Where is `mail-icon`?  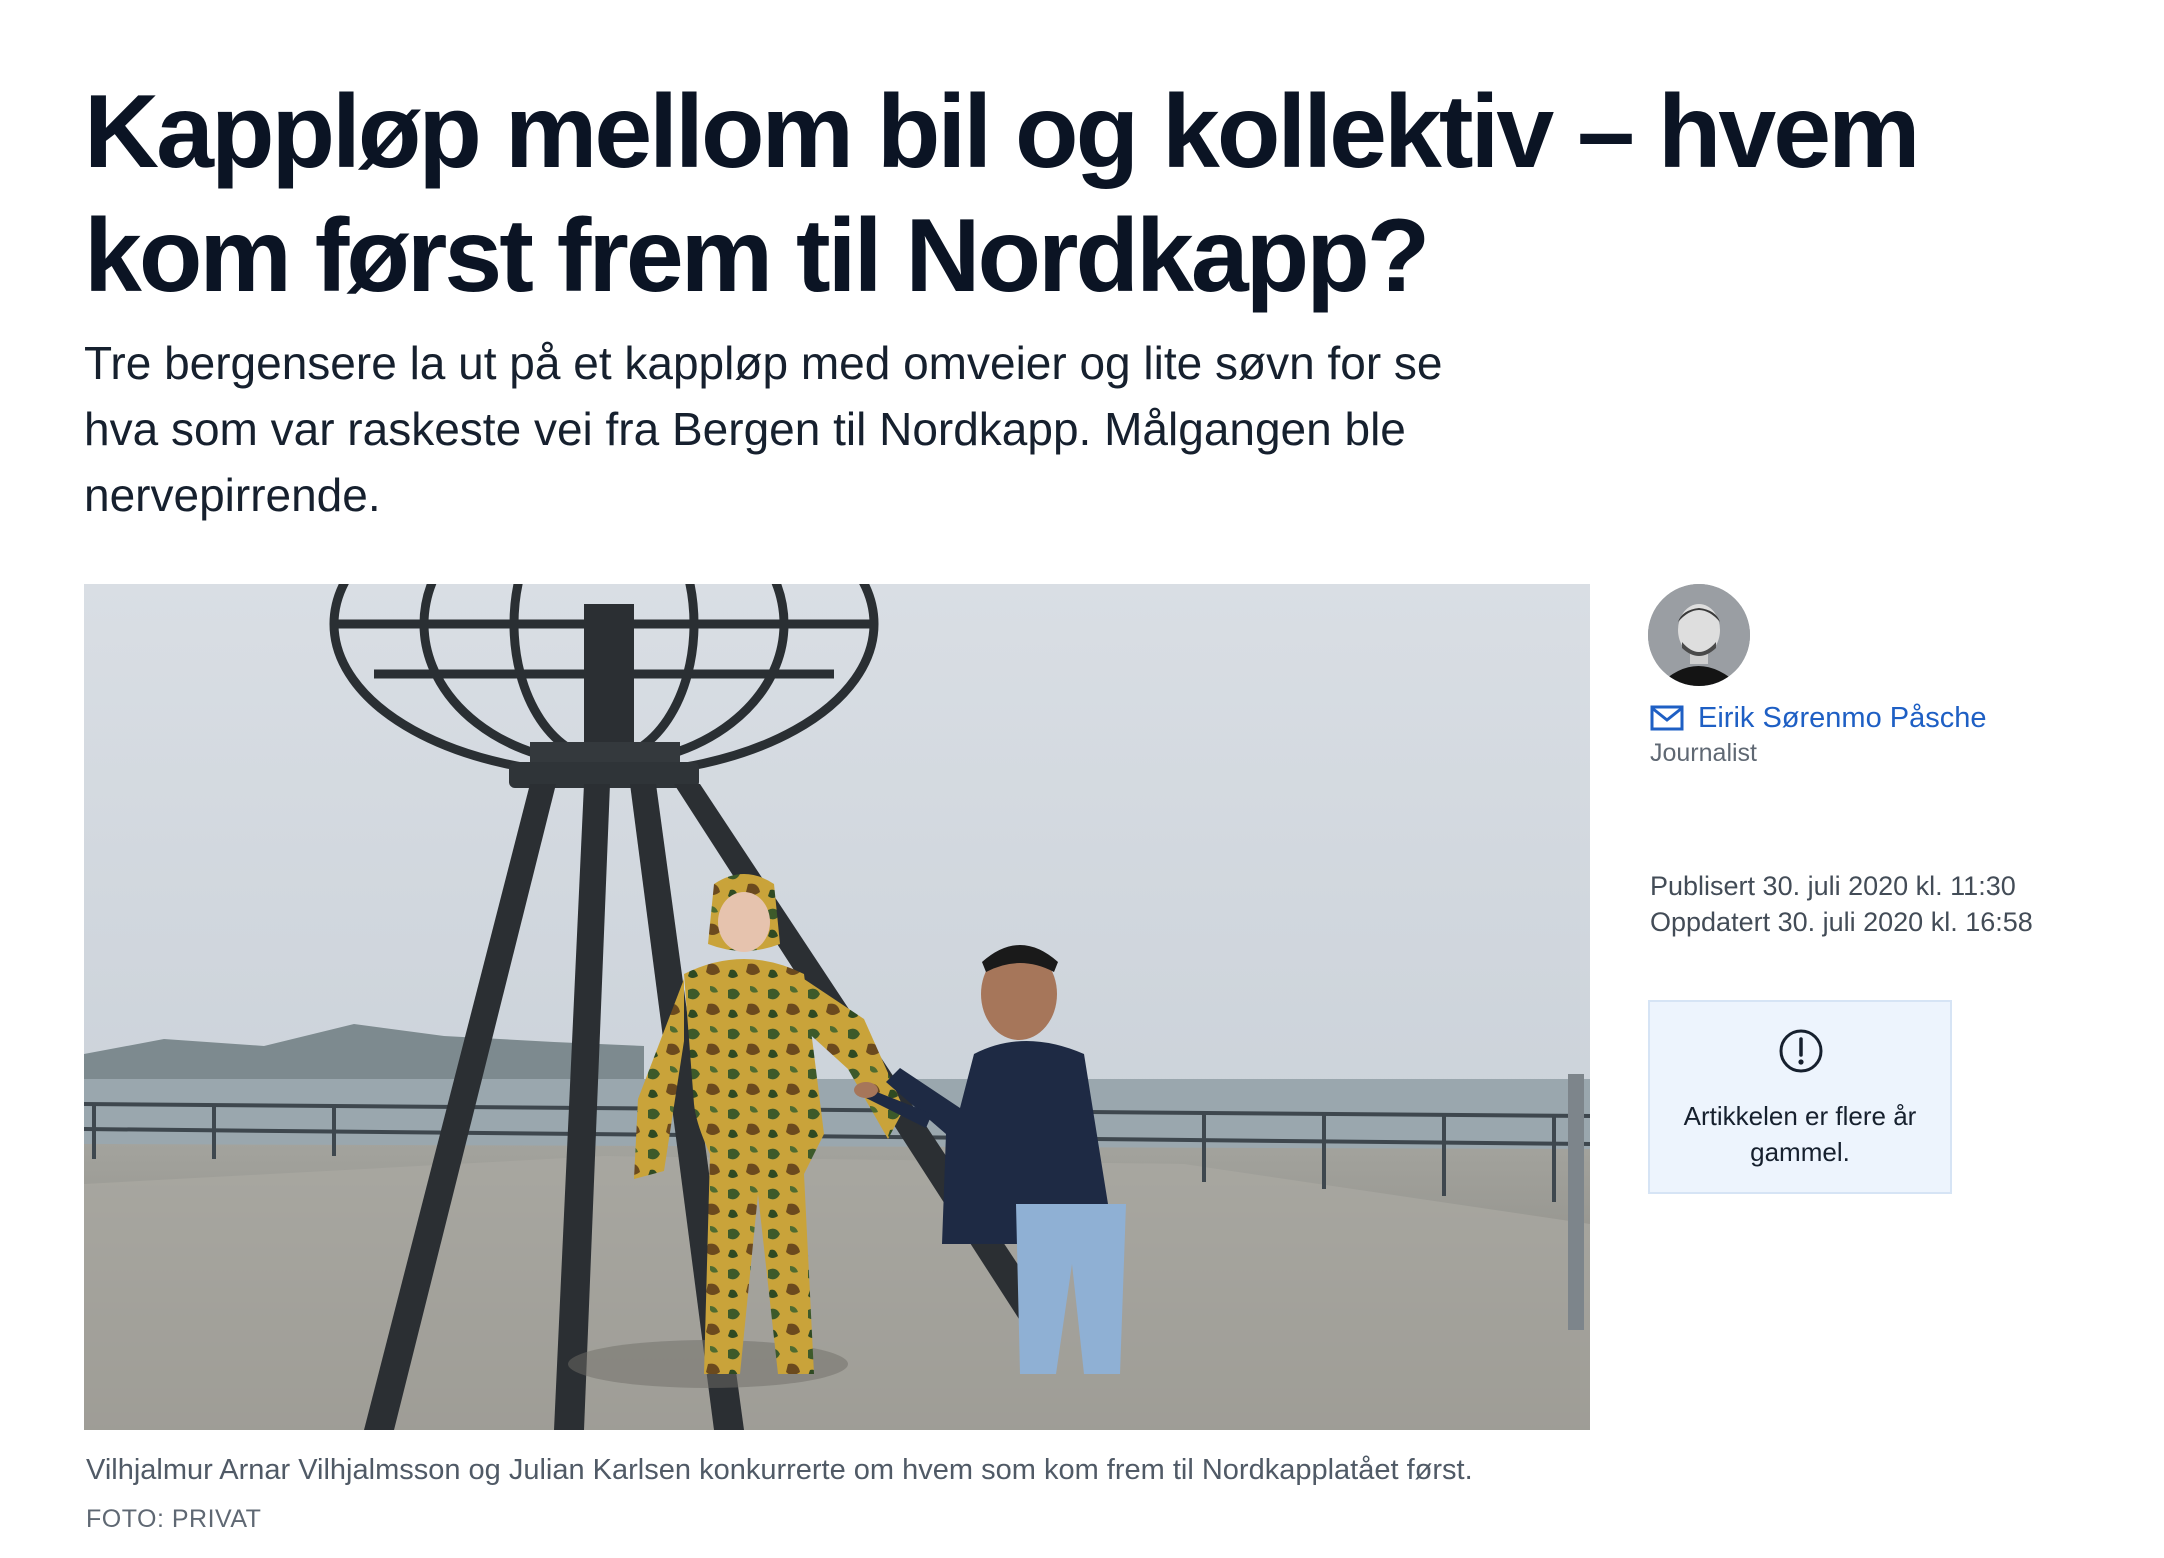
mail-icon is located at coordinates (1667, 718).